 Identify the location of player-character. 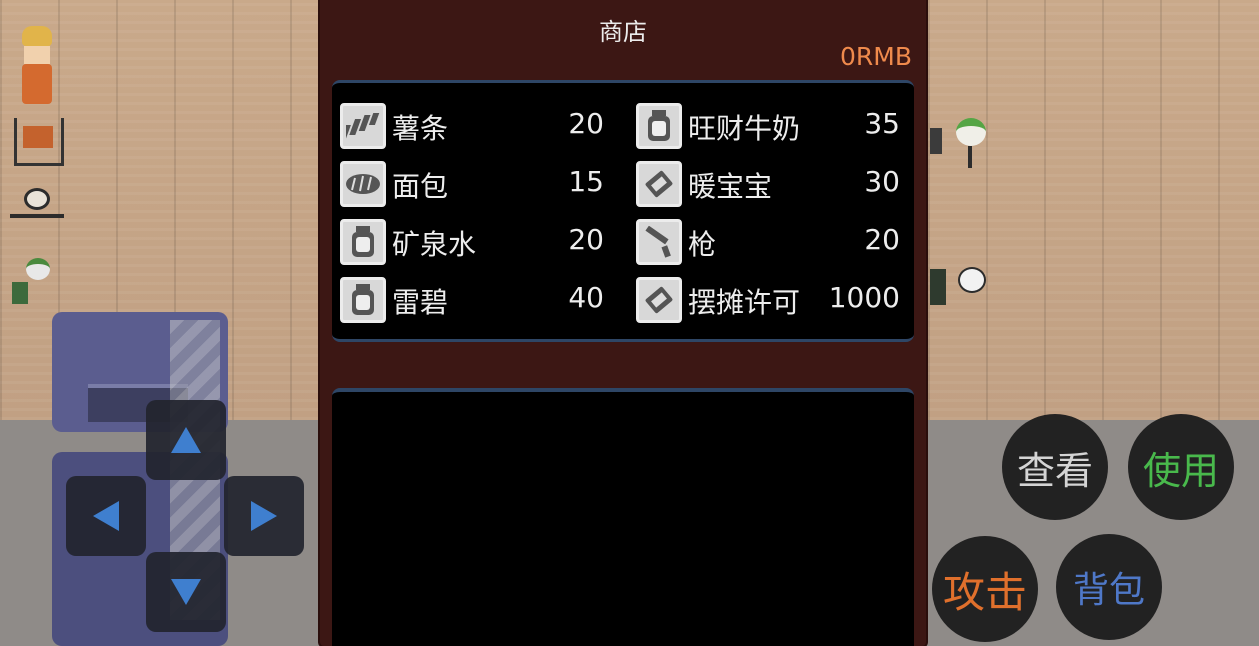
(37, 68).